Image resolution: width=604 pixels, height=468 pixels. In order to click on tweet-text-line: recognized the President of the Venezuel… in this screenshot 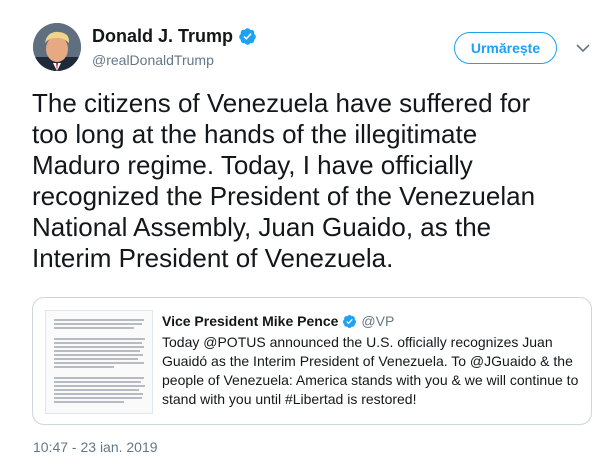, I will do `click(284, 196)`.